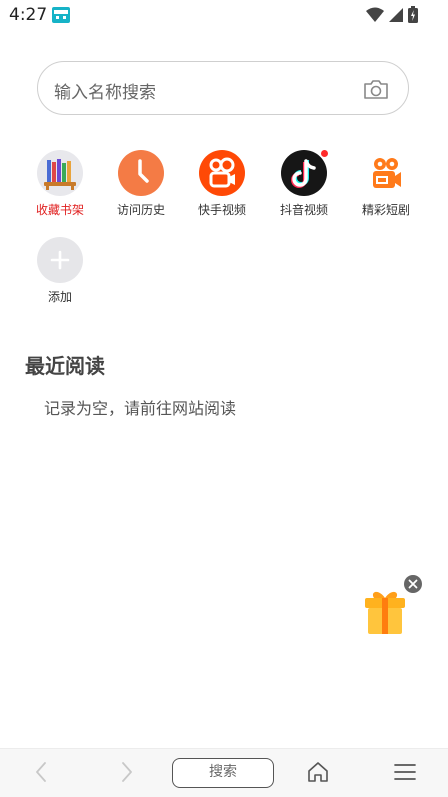  I want to click on status-icons, so click(392, 14).